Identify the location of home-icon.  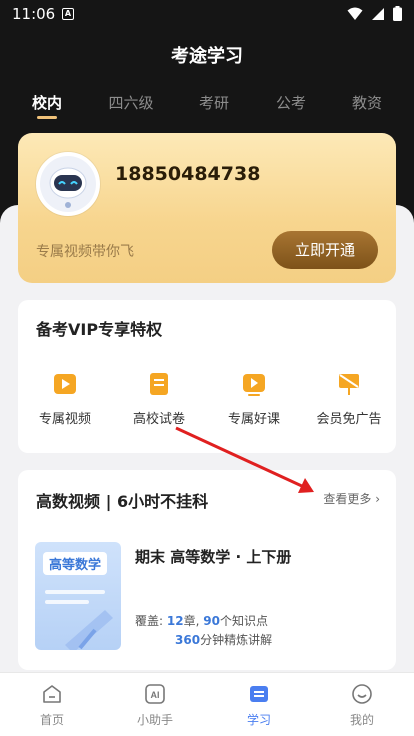
(52, 694).